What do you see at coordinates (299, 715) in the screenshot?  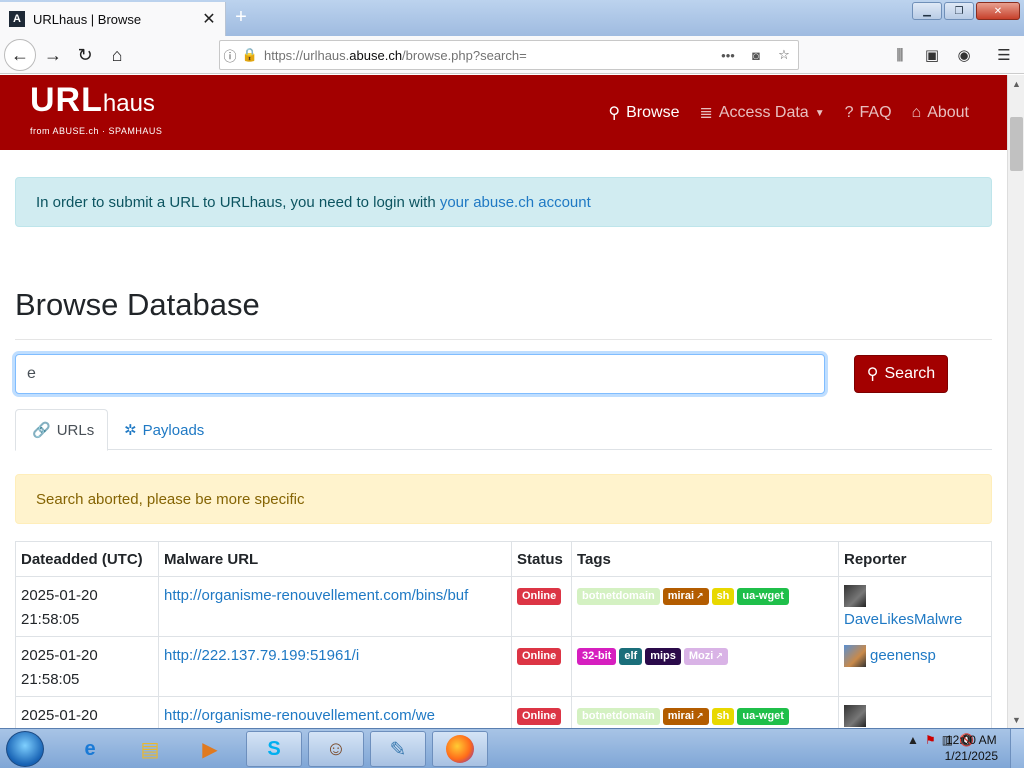 I see `malware-url-link: http://organisme-renouvellement.com/we` at bounding box center [299, 715].